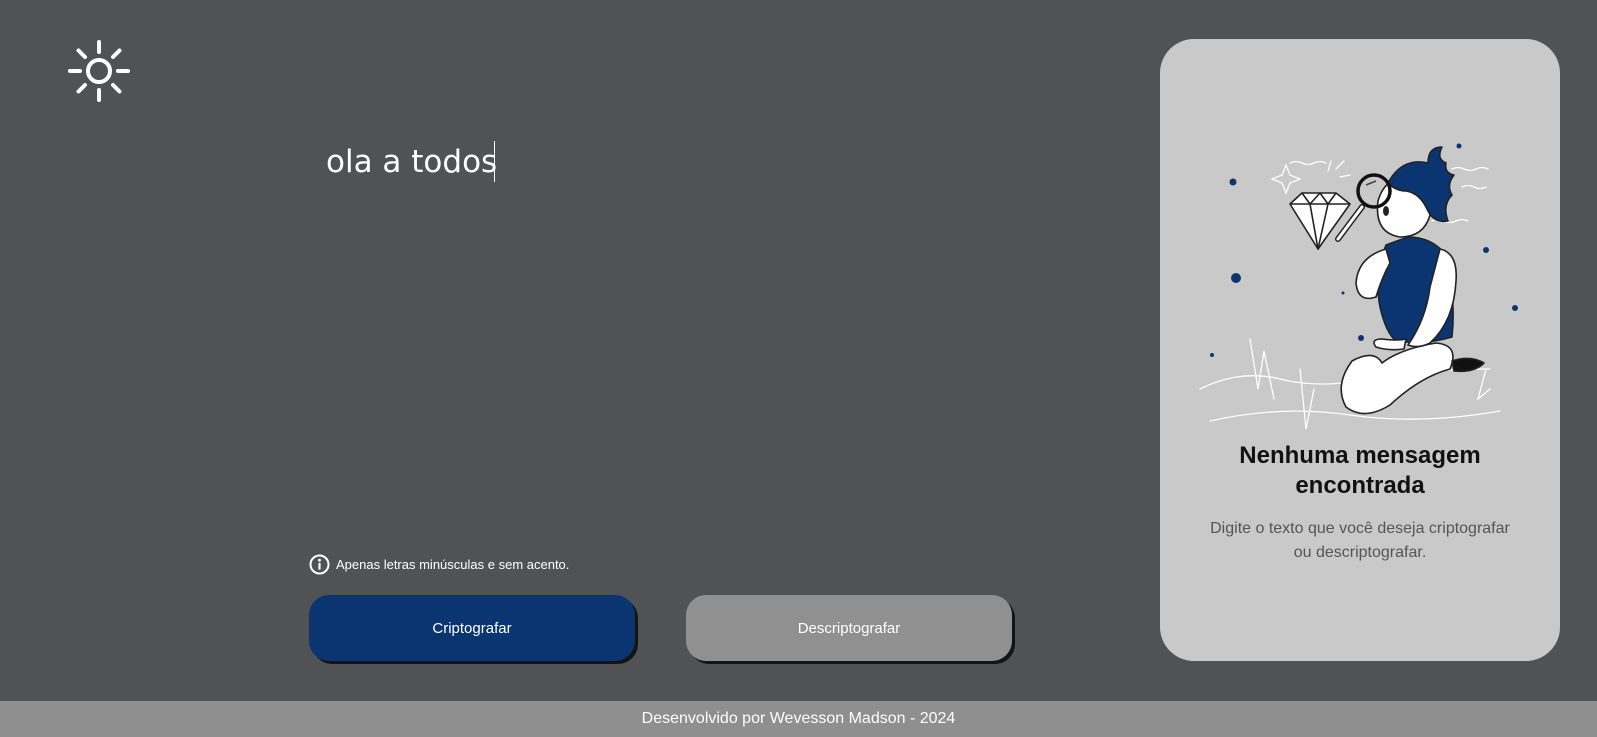  Describe the element at coordinates (494, 161) in the screenshot. I see `text-caret` at that location.